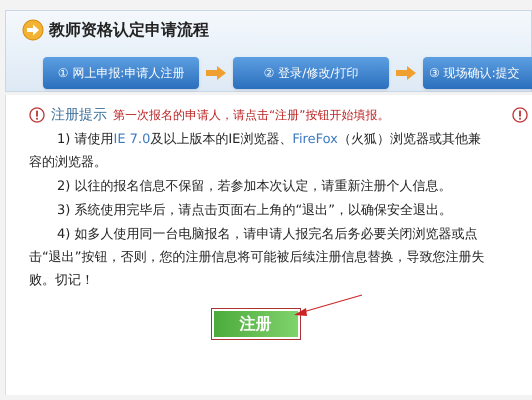 This screenshot has width=532, height=400. What do you see at coordinates (251, 115) in the screenshot?
I see `notice-message: 第一次报名的申请人，请点击“注册”按钮开始填报。` at bounding box center [251, 115].